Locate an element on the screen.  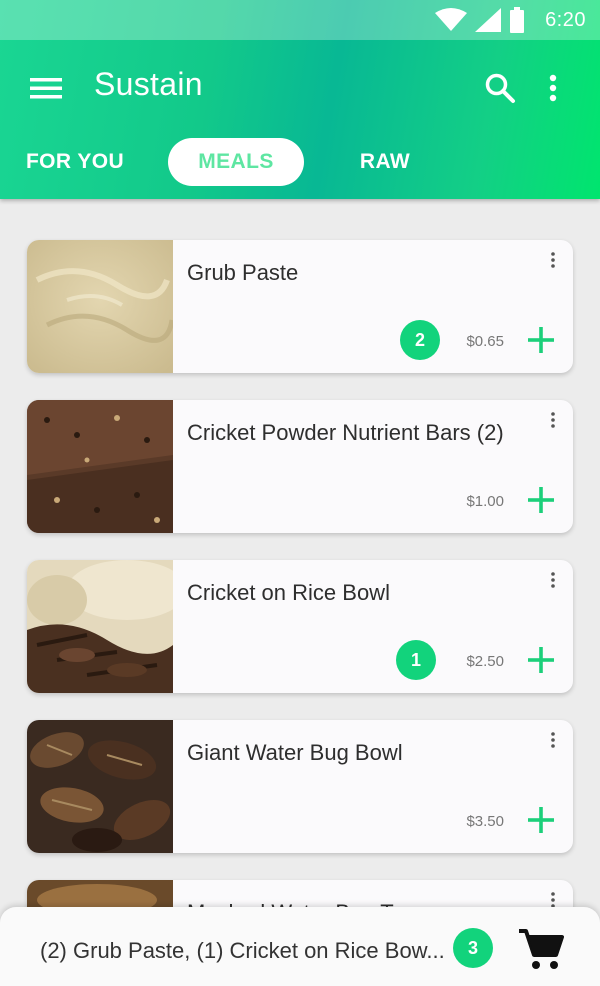
meal-price: $2.50 is located at coordinates (485, 661).